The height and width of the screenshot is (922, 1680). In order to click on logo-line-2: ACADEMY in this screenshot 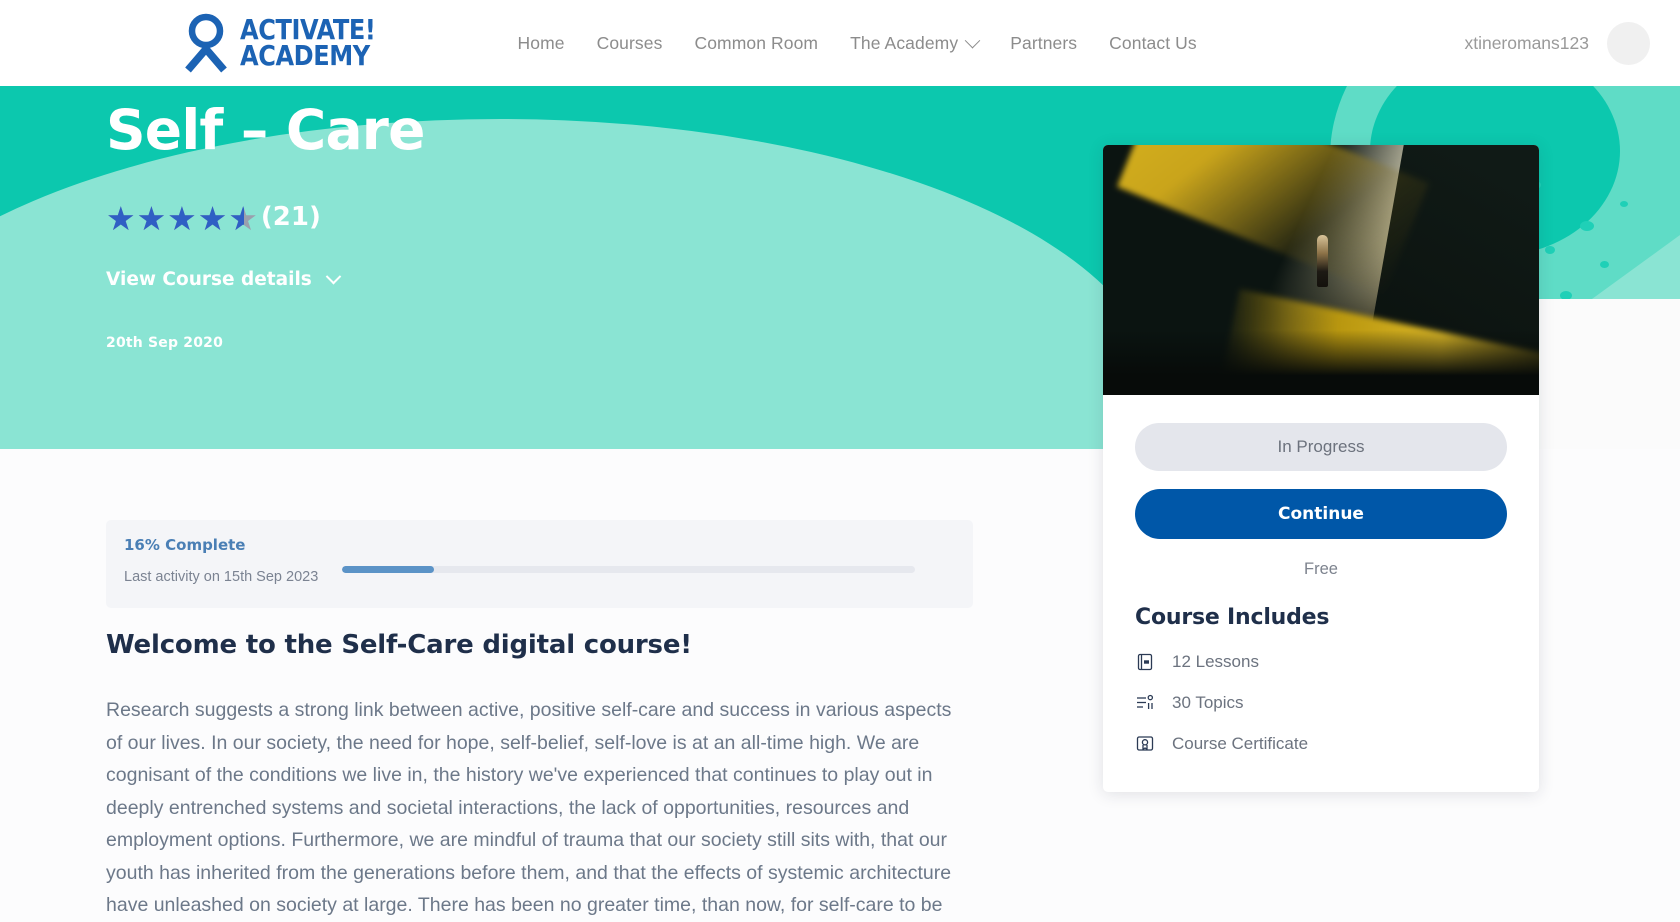, I will do `click(305, 55)`.